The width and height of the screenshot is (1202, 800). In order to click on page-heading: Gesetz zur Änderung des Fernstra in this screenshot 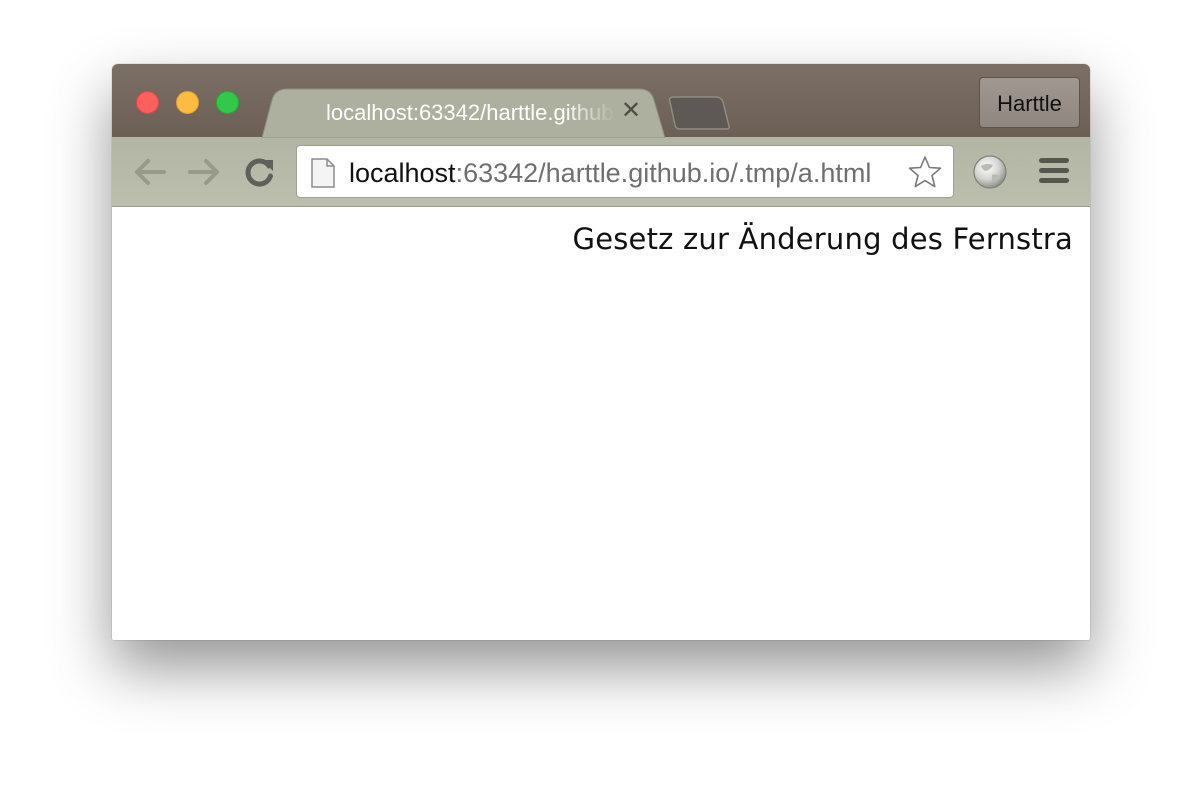, I will do `click(822, 239)`.